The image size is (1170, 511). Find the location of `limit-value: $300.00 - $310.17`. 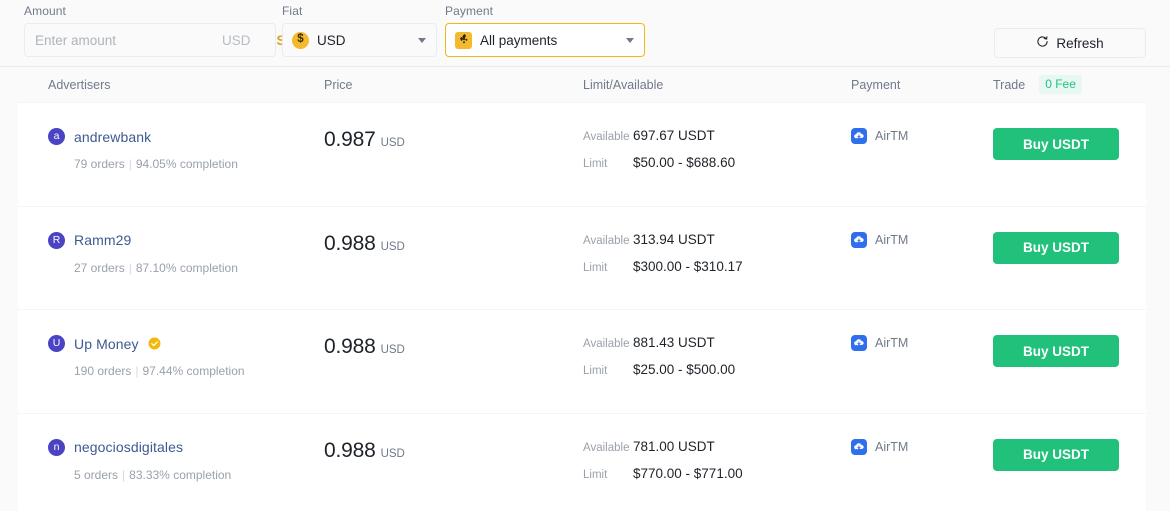

limit-value: $300.00 - $310.17 is located at coordinates (688, 266).